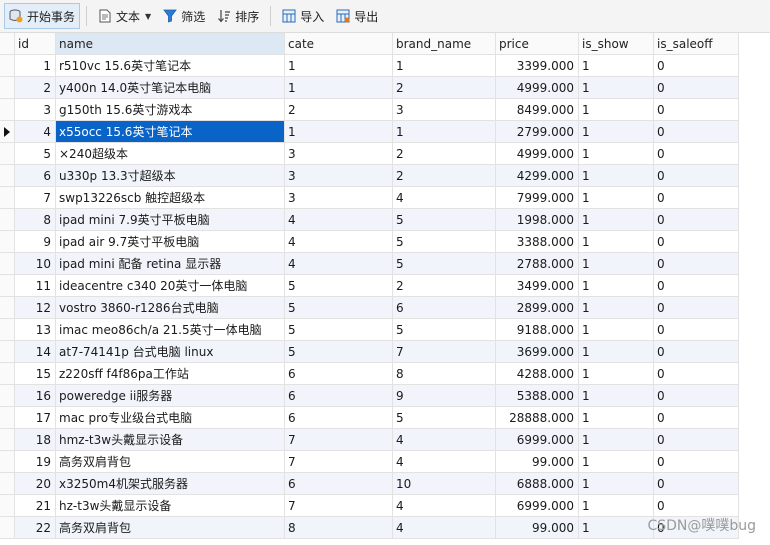 The height and width of the screenshot is (545, 770). I want to click on cell-price: 3399.000, so click(537, 66).